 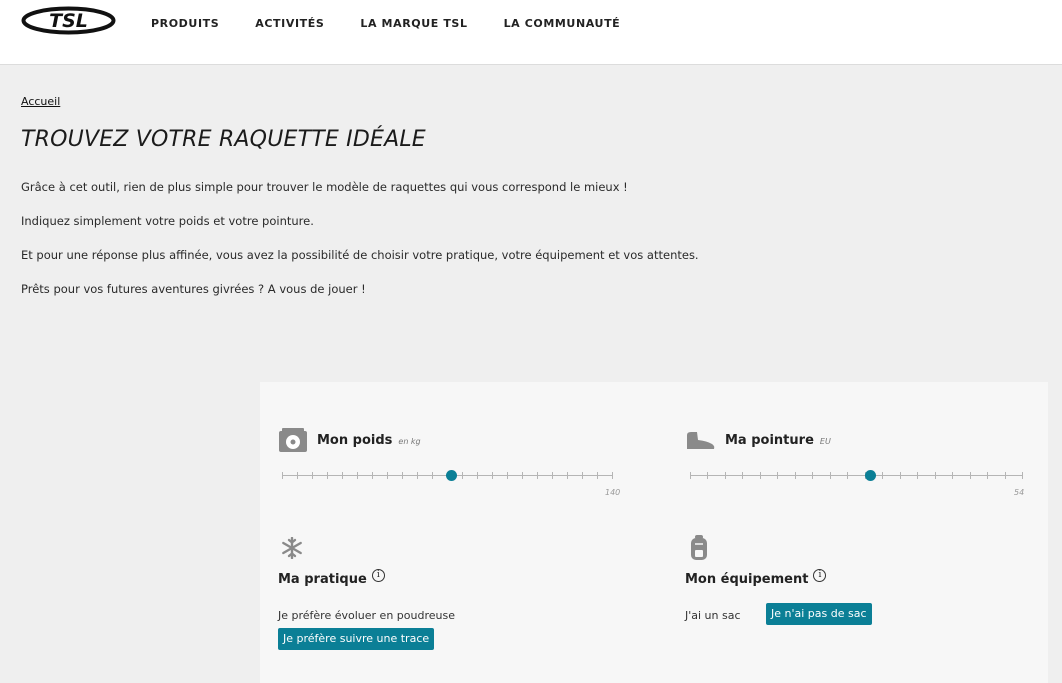 I want to click on weight-max-label: 140, so click(x=613, y=492).